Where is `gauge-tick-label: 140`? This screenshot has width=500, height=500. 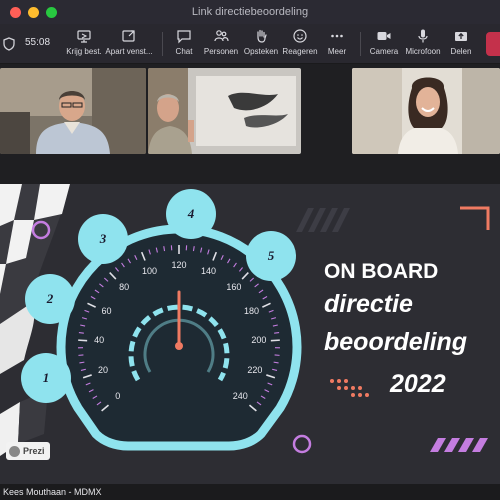 gauge-tick-label: 140 is located at coordinates (209, 270).